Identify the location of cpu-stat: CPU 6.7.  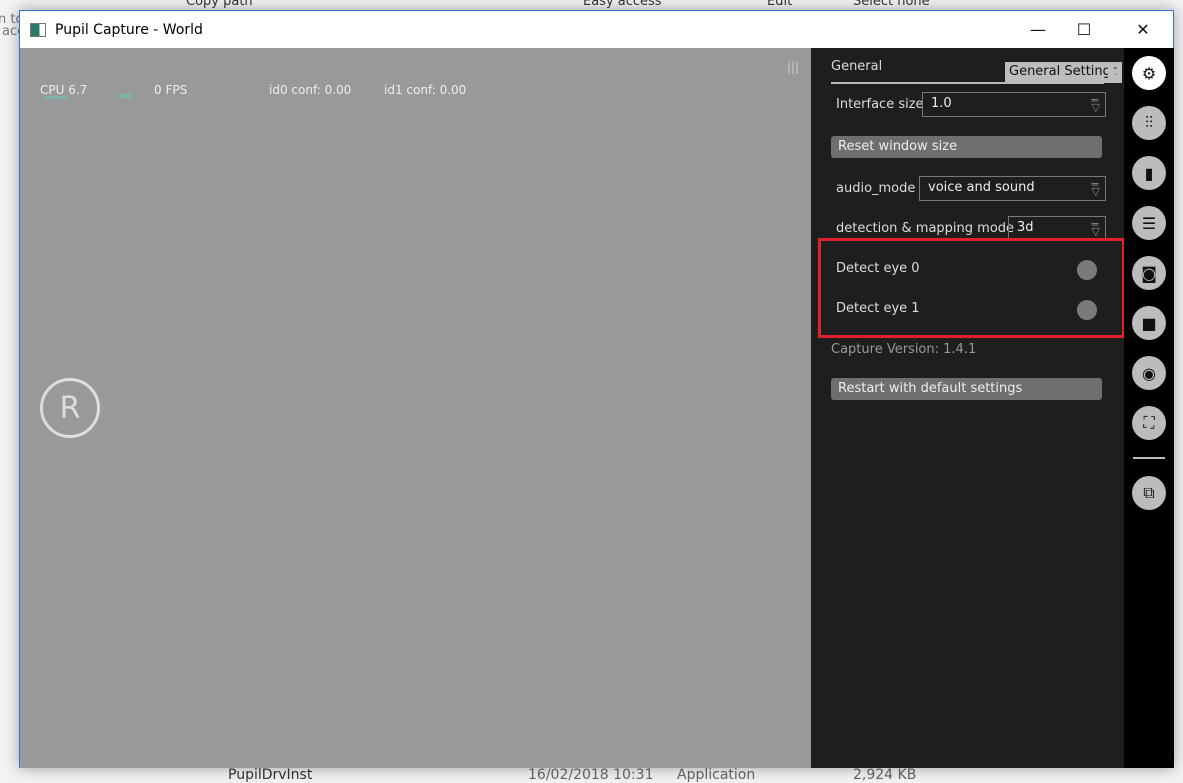
(64, 90).